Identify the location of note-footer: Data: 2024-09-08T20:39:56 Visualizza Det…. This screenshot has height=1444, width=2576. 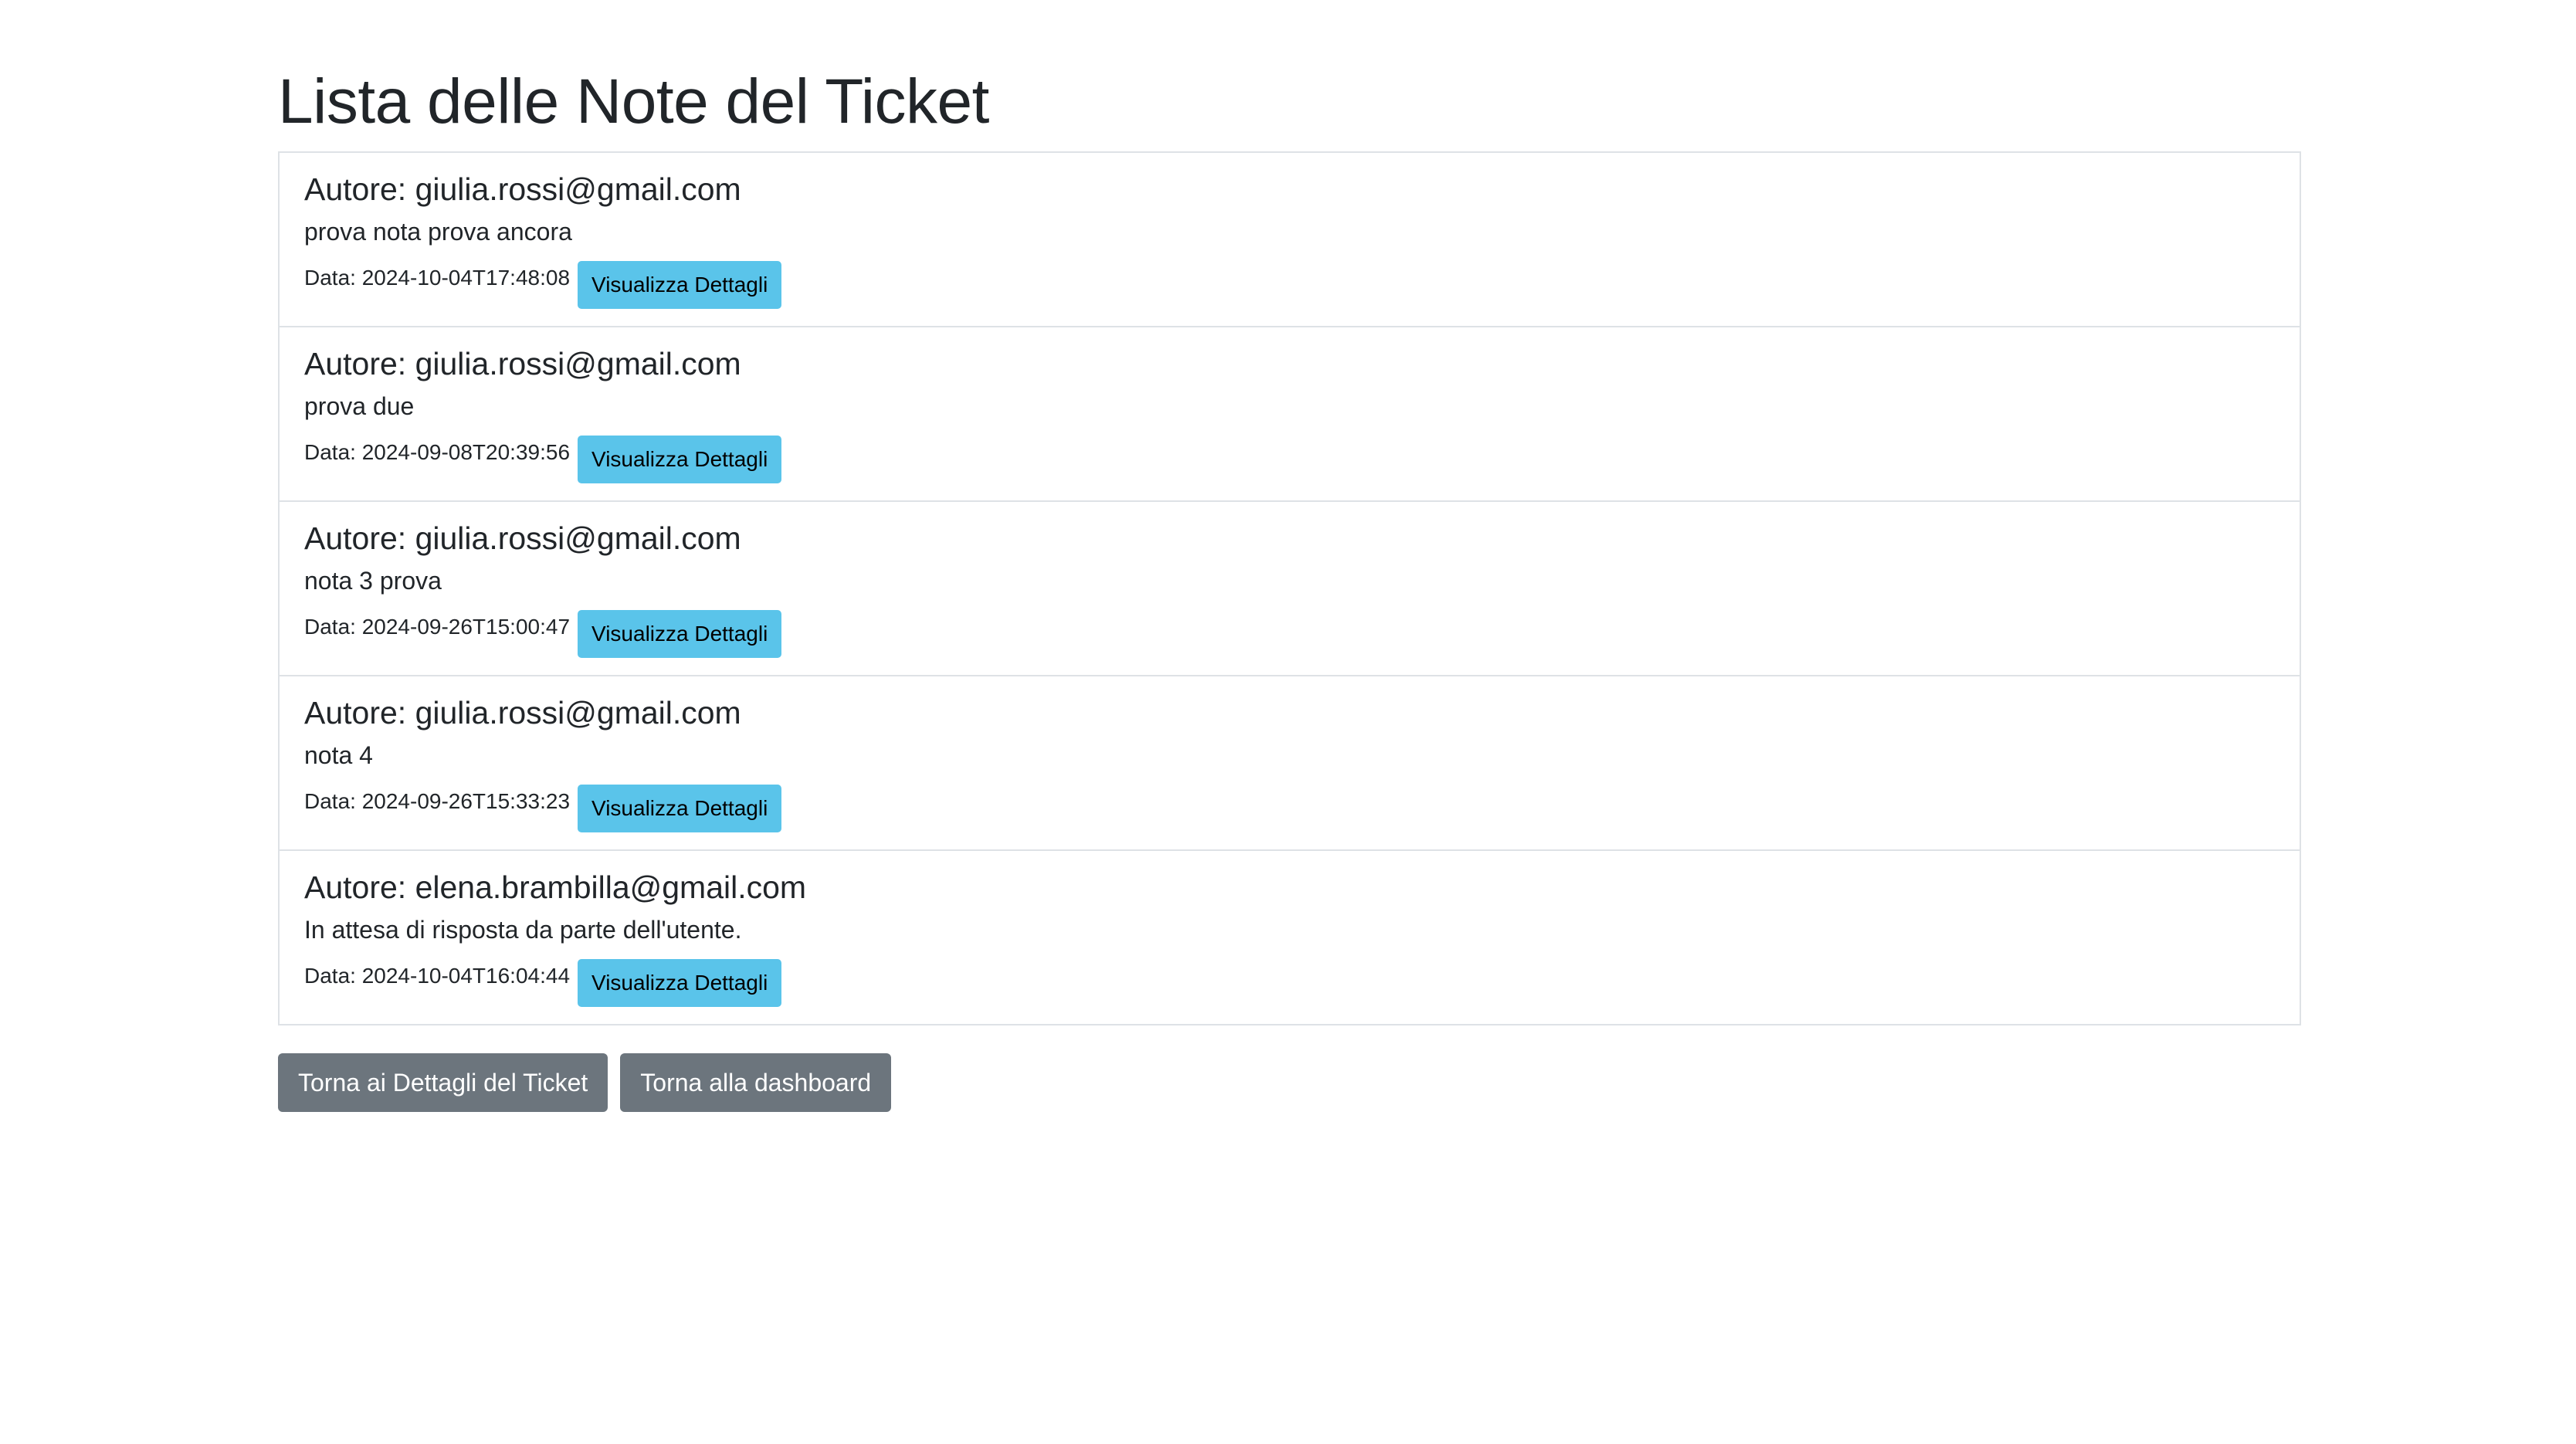
(543, 459).